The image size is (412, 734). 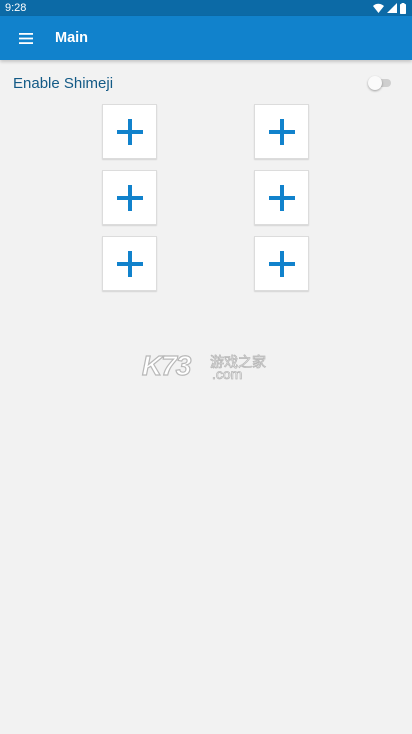 I want to click on status-bar: 9:28, so click(x=206, y=8).